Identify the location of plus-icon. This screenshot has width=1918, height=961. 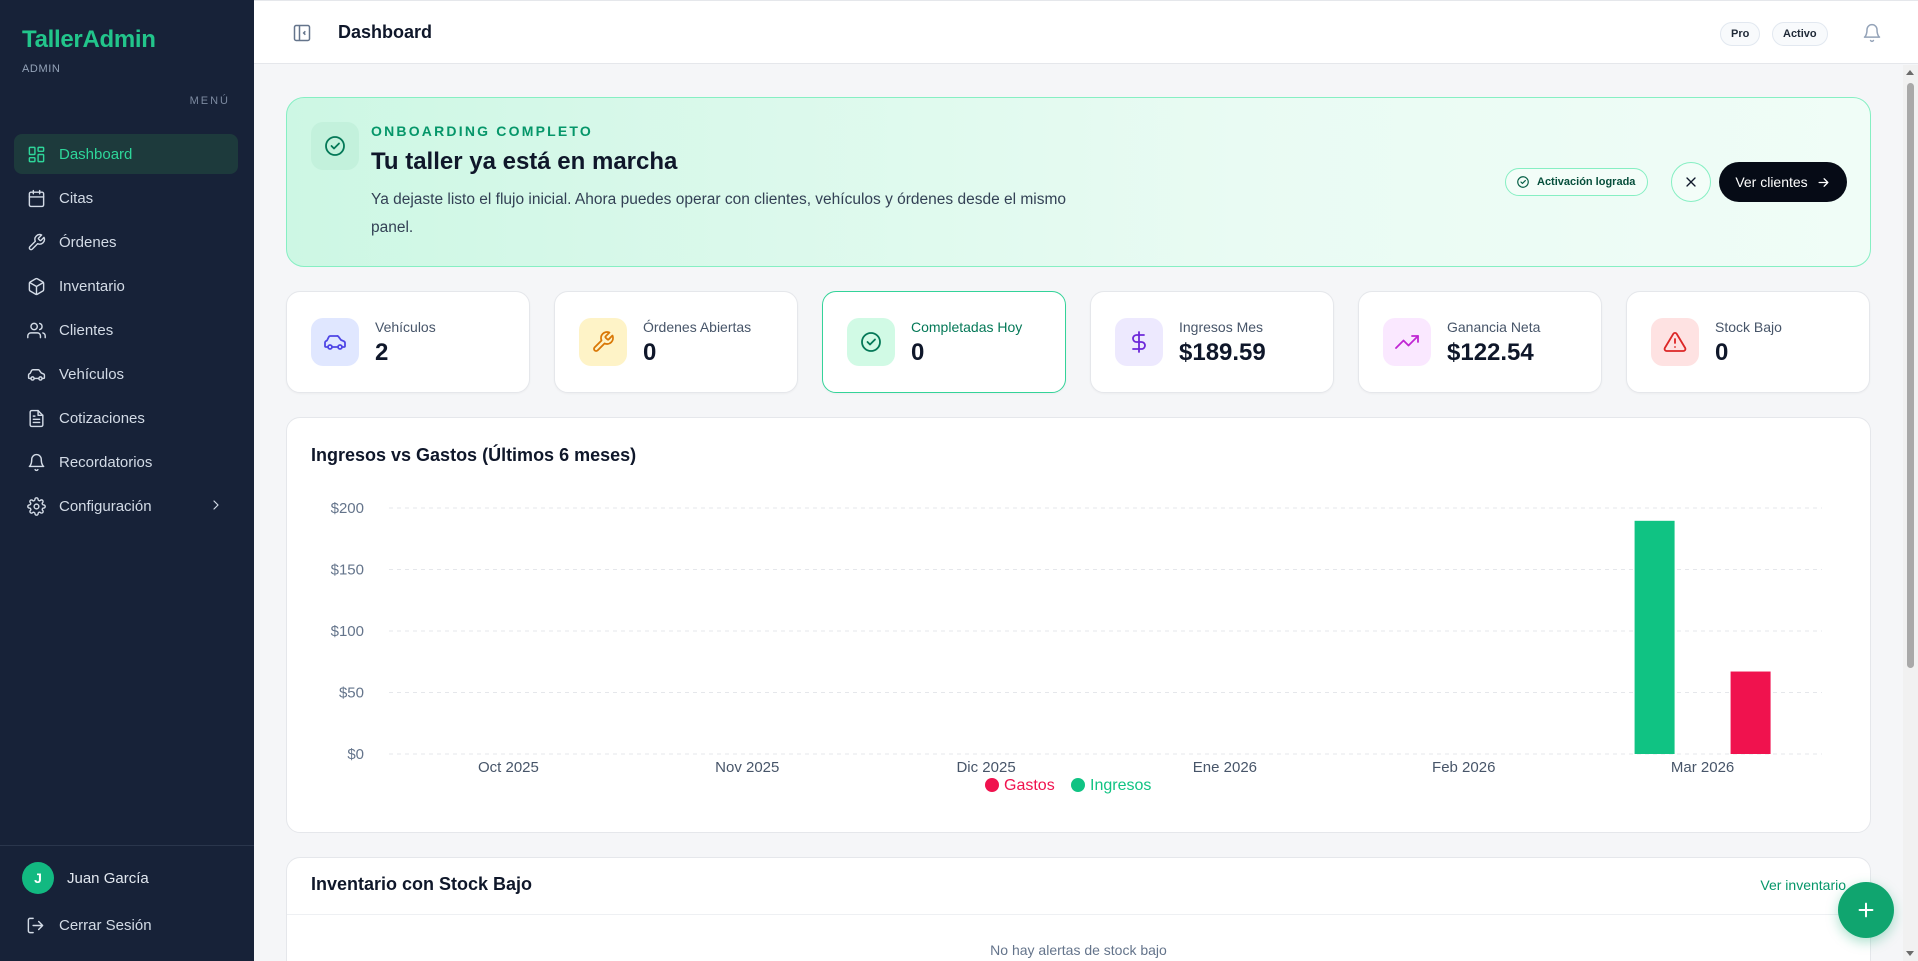
(1866, 910).